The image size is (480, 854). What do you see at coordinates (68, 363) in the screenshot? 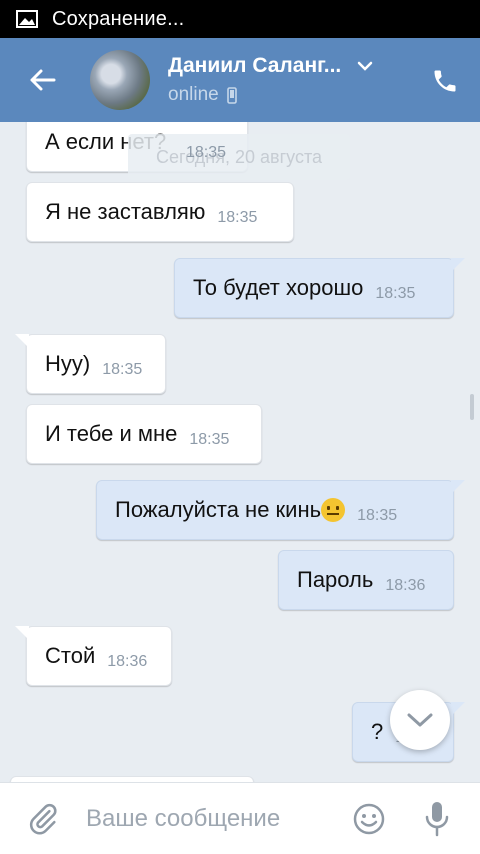
I see `message-text: Нуу)` at bounding box center [68, 363].